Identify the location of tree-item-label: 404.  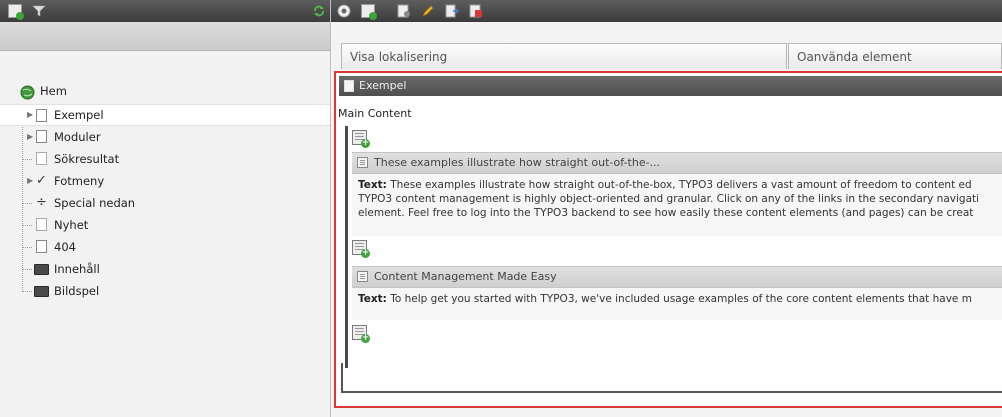
(65, 247).